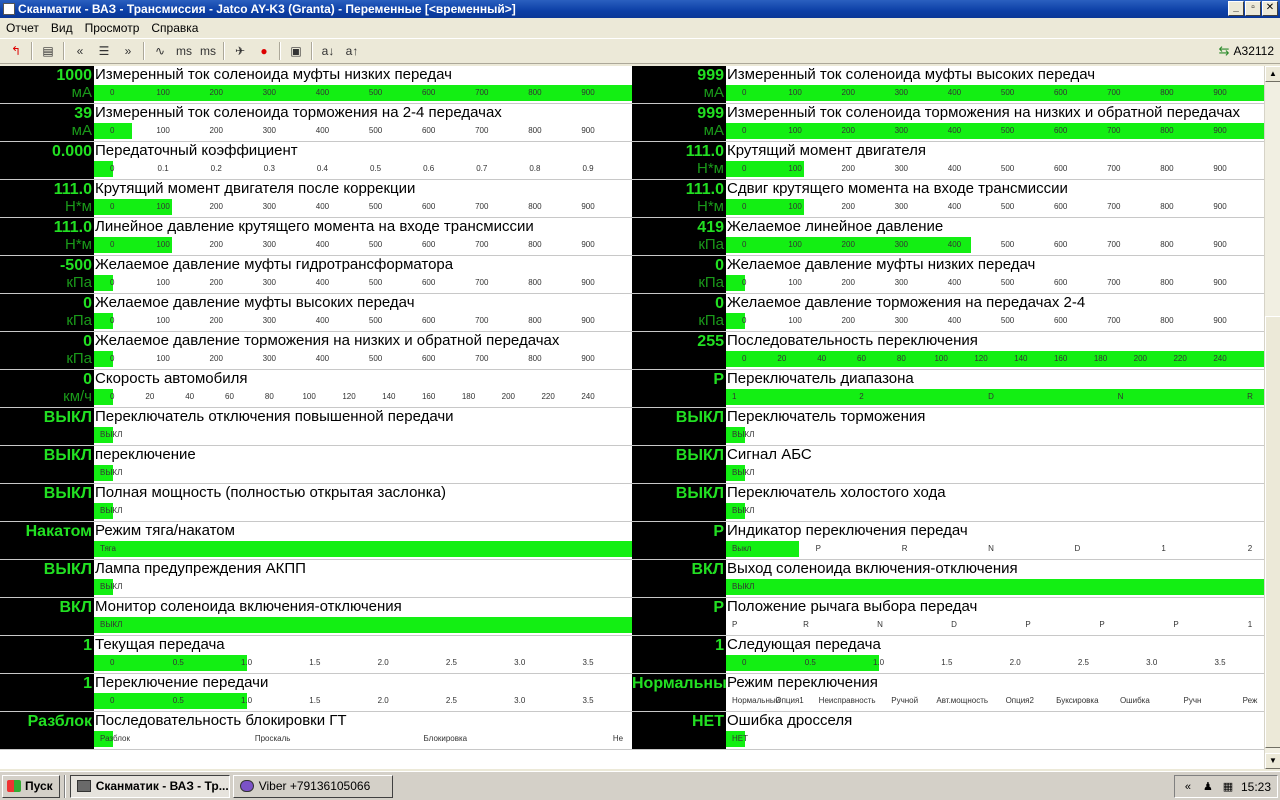 This screenshot has height=800, width=1280. What do you see at coordinates (1272, 74) in the screenshot?
I see `scroll-up-button: ▲` at bounding box center [1272, 74].